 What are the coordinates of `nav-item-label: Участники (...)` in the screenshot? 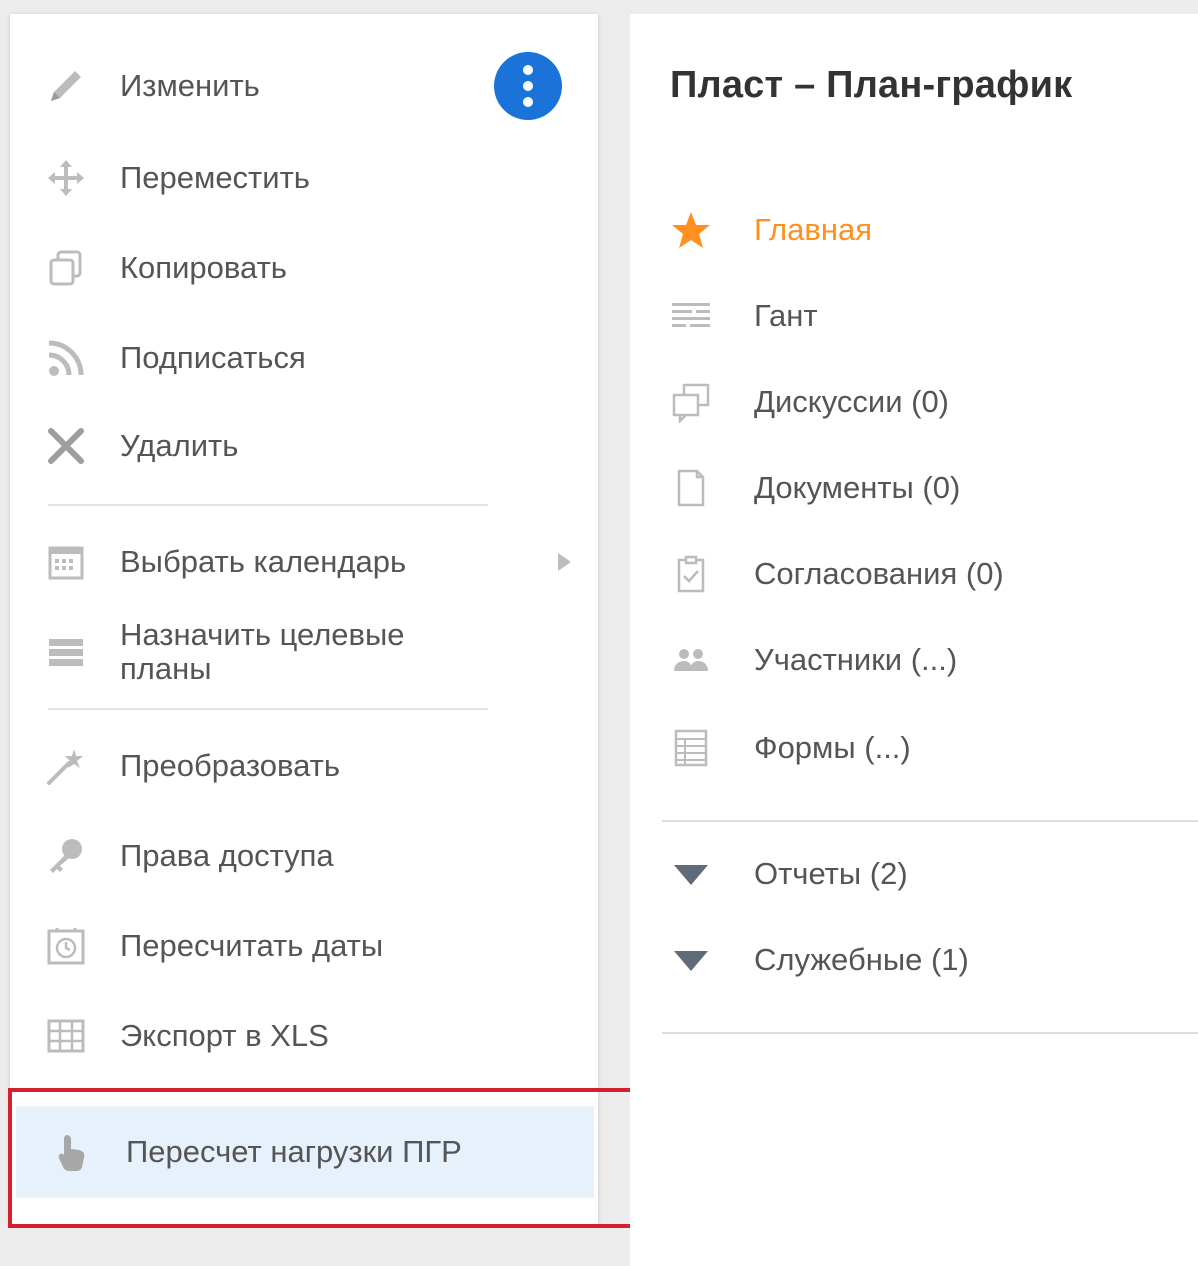 It's located at (856, 659).